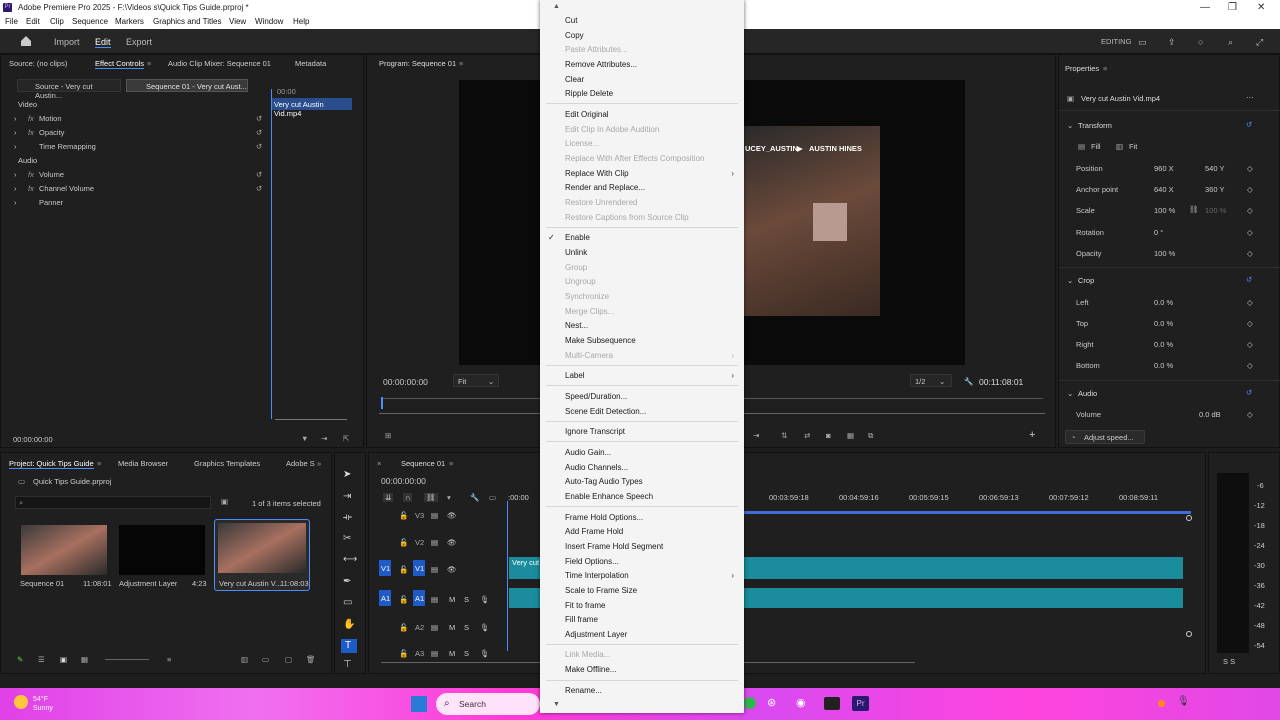 The height and width of the screenshot is (720, 1280). What do you see at coordinates (600, 340) in the screenshot?
I see `menu-item-make-subsequence: Make Subsequence` at bounding box center [600, 340].